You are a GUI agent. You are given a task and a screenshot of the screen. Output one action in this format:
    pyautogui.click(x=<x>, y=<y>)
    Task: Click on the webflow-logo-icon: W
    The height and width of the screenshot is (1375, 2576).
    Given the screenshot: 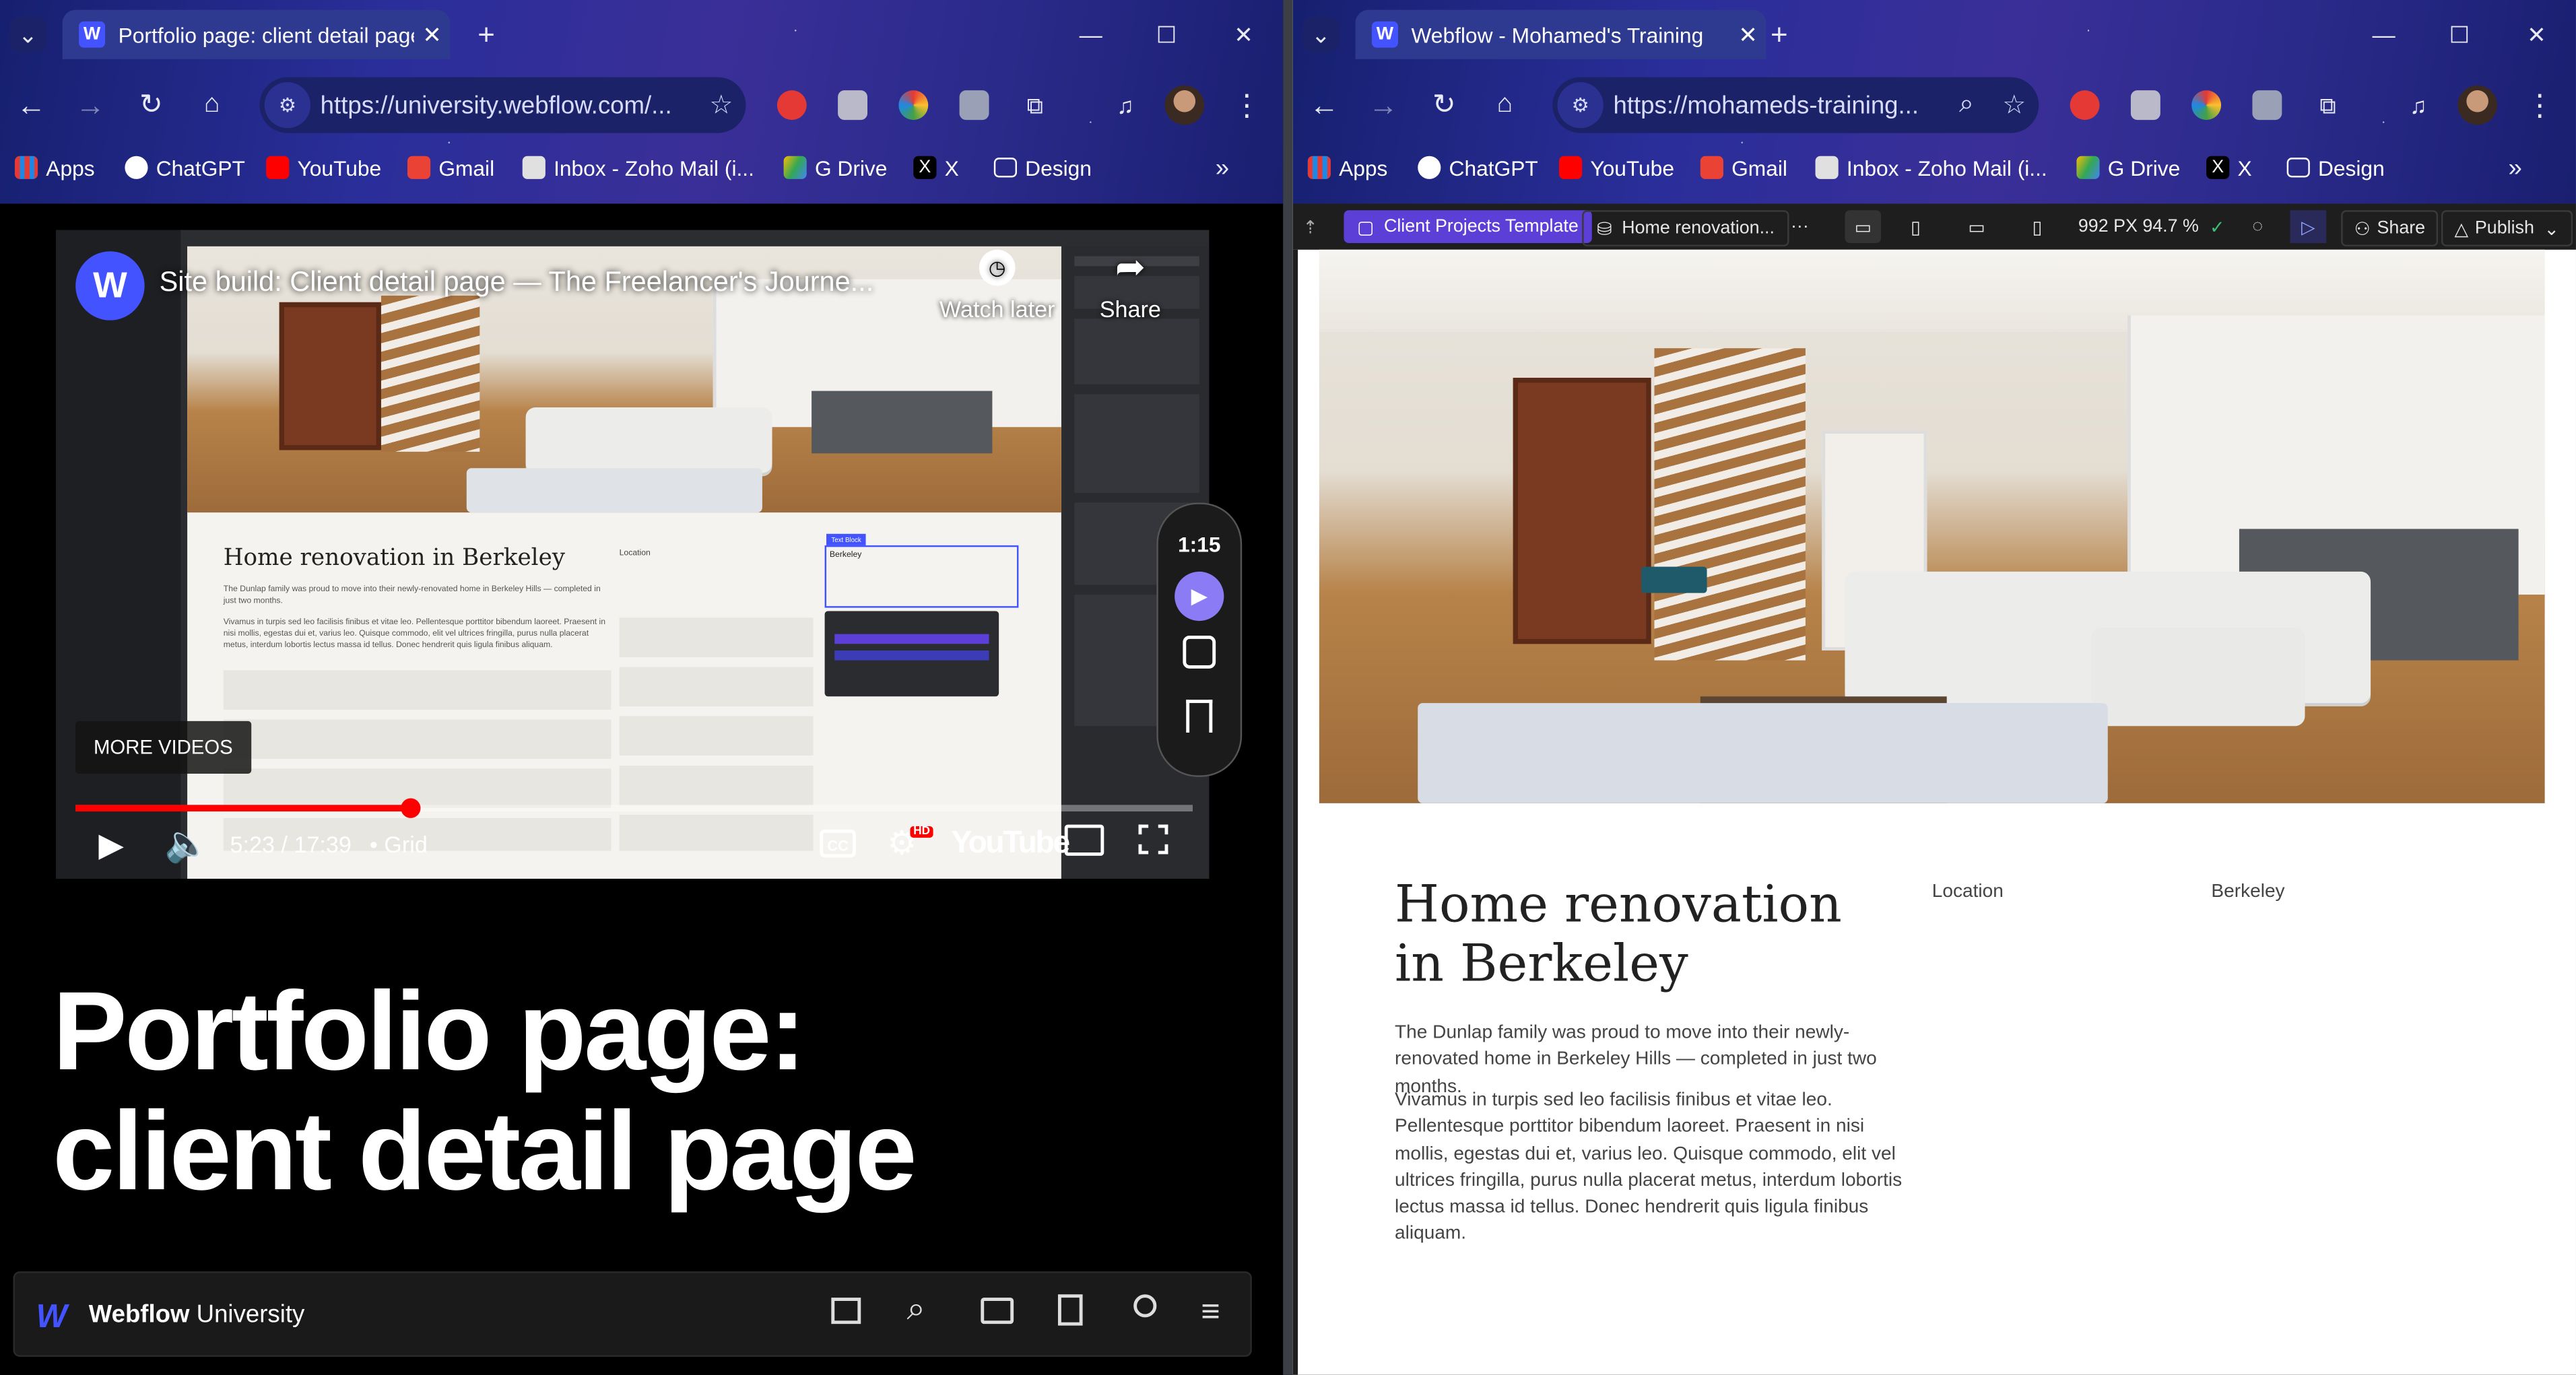 What is the action you would take?
    pyautogui.click(x=51, y=1318)
    